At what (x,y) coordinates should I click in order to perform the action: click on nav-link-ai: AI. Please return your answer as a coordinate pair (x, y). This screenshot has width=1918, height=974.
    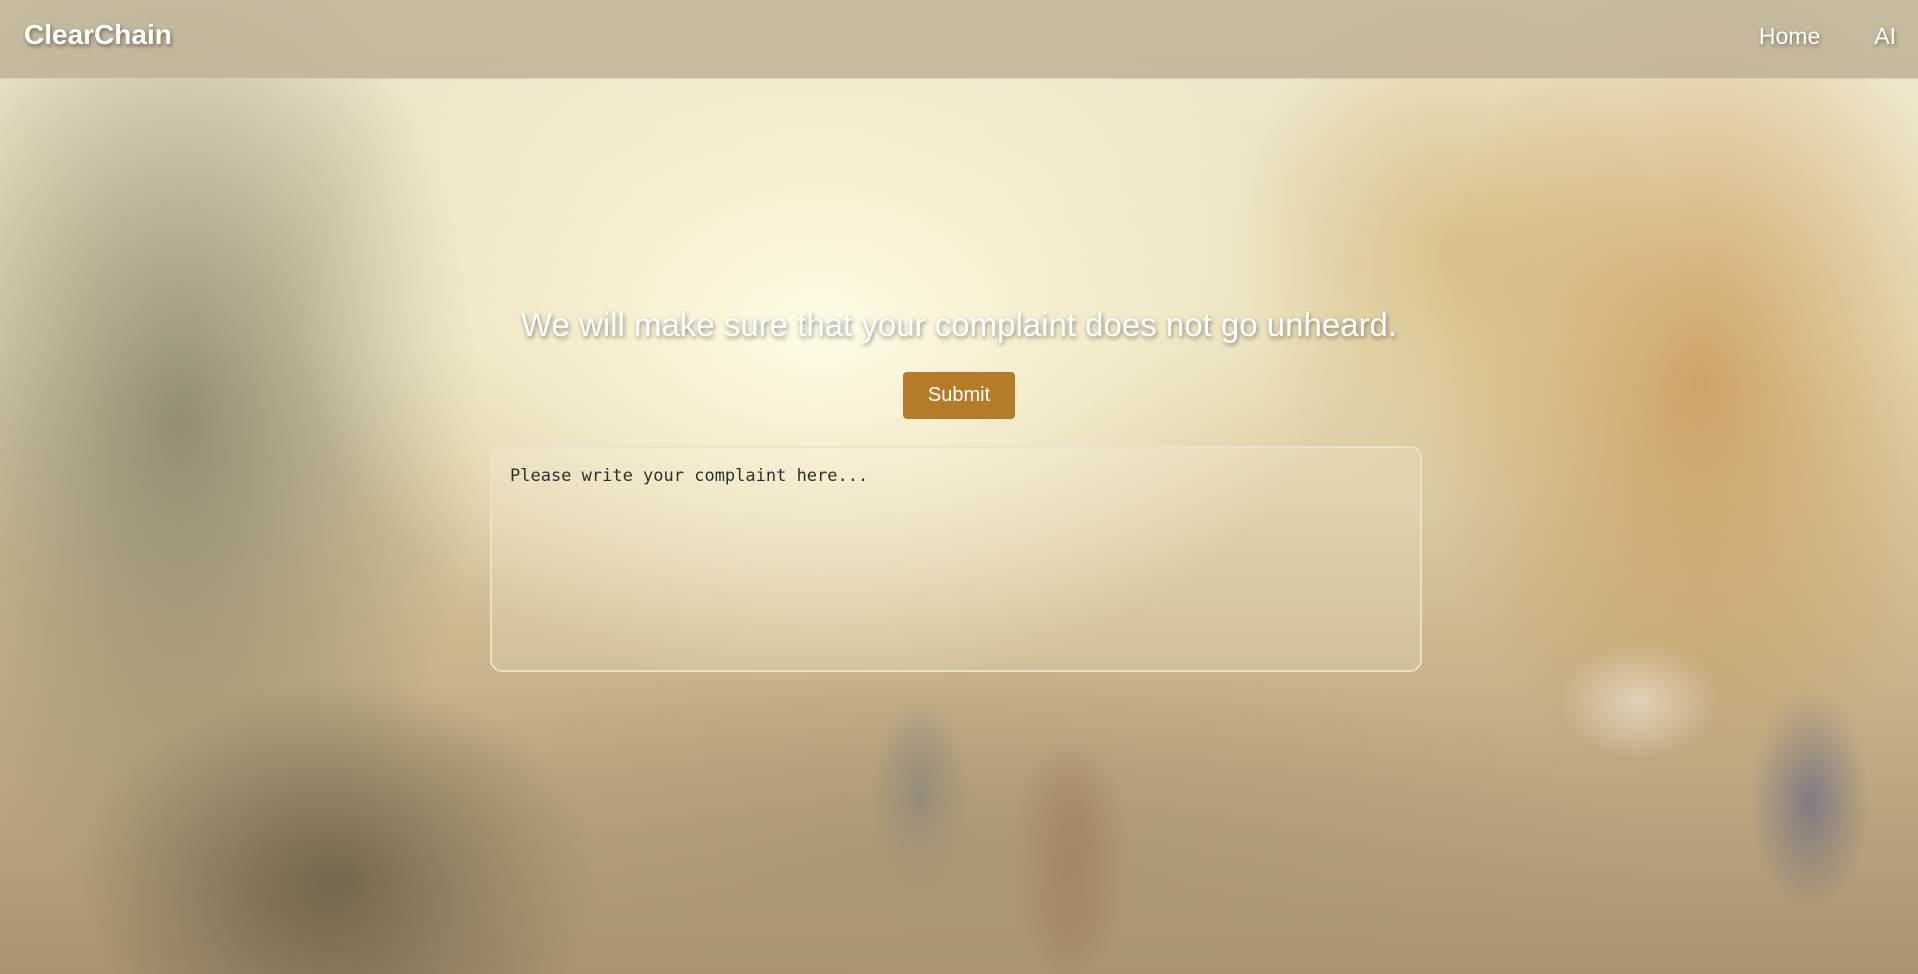
    Looking at the image, I should click on (1885, 36).